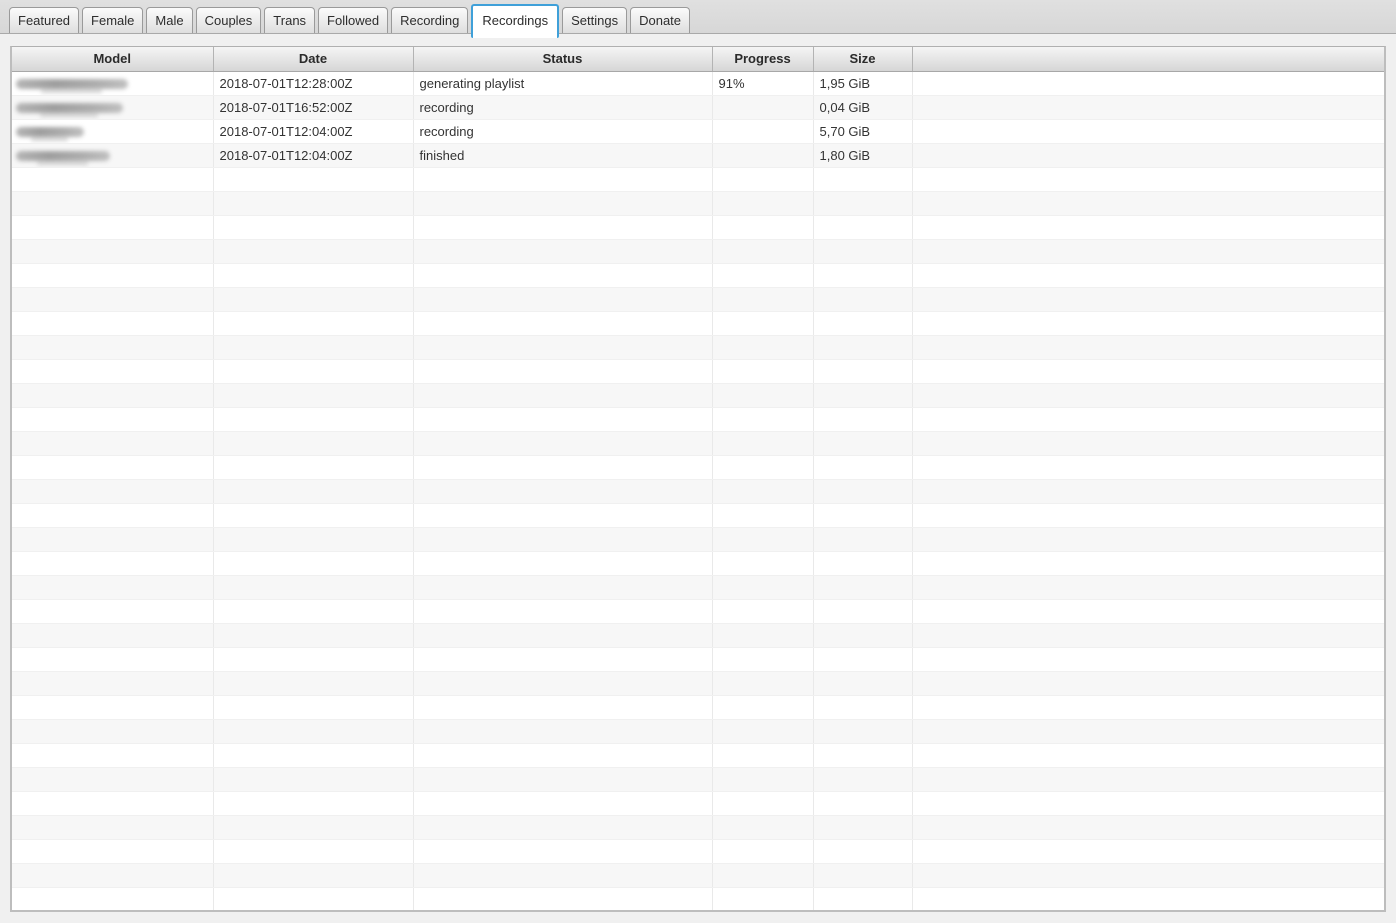 Image resolution: width=1396 pixels, height=923 pixels. What do you see at coordinates (313, 59) in the screenshot?
I see `column-header-date: Date` at bounding box center [313, 59].